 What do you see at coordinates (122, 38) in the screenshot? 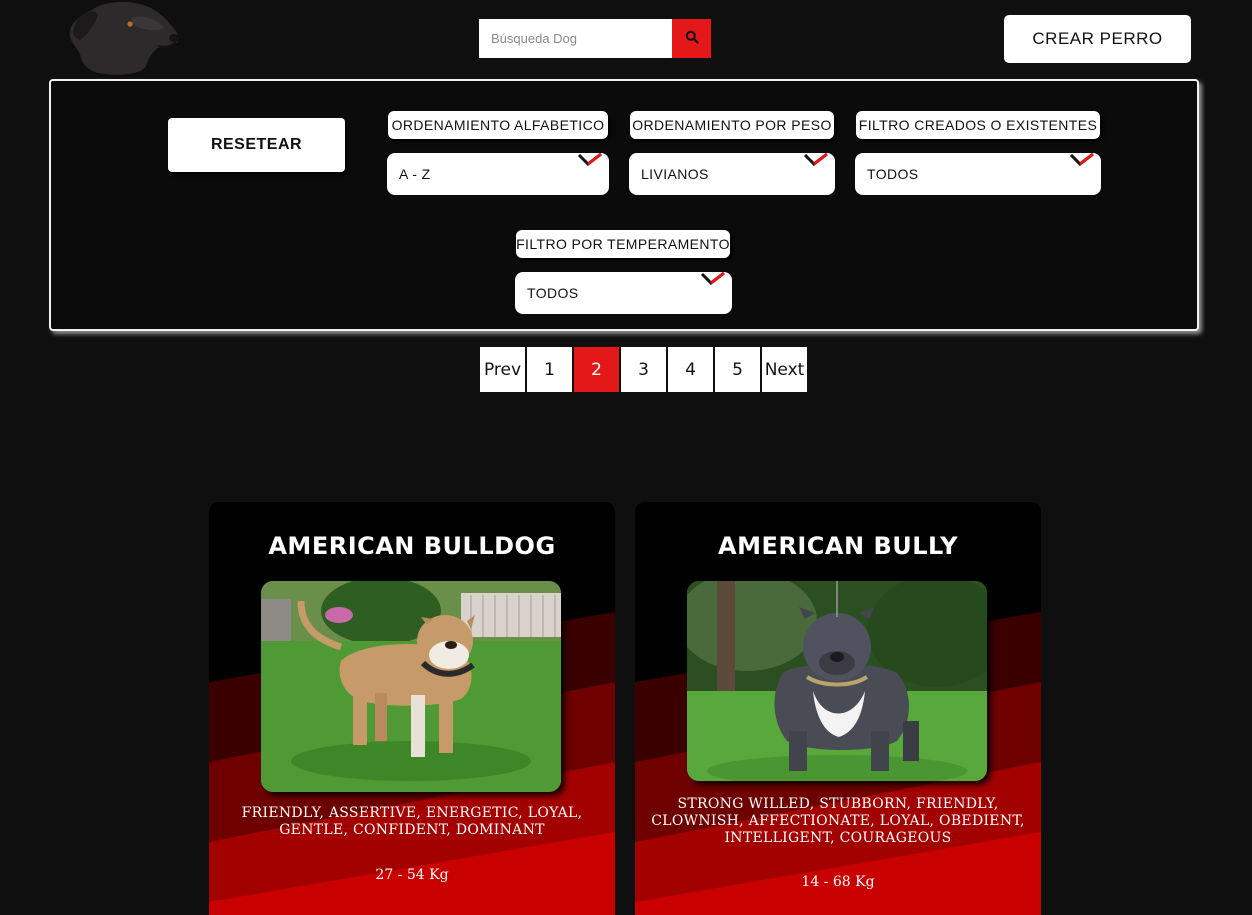
I see `dog-logo` at bounding box center [122, 38].